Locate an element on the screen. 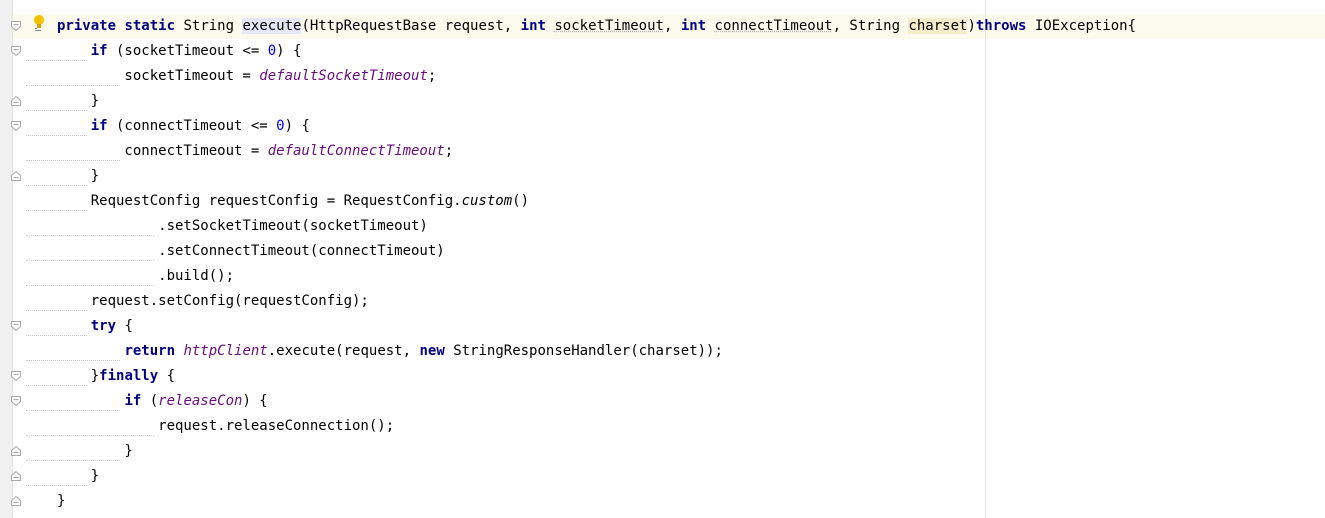  code-token: .execute(request, is located at coordinates (343, 351).